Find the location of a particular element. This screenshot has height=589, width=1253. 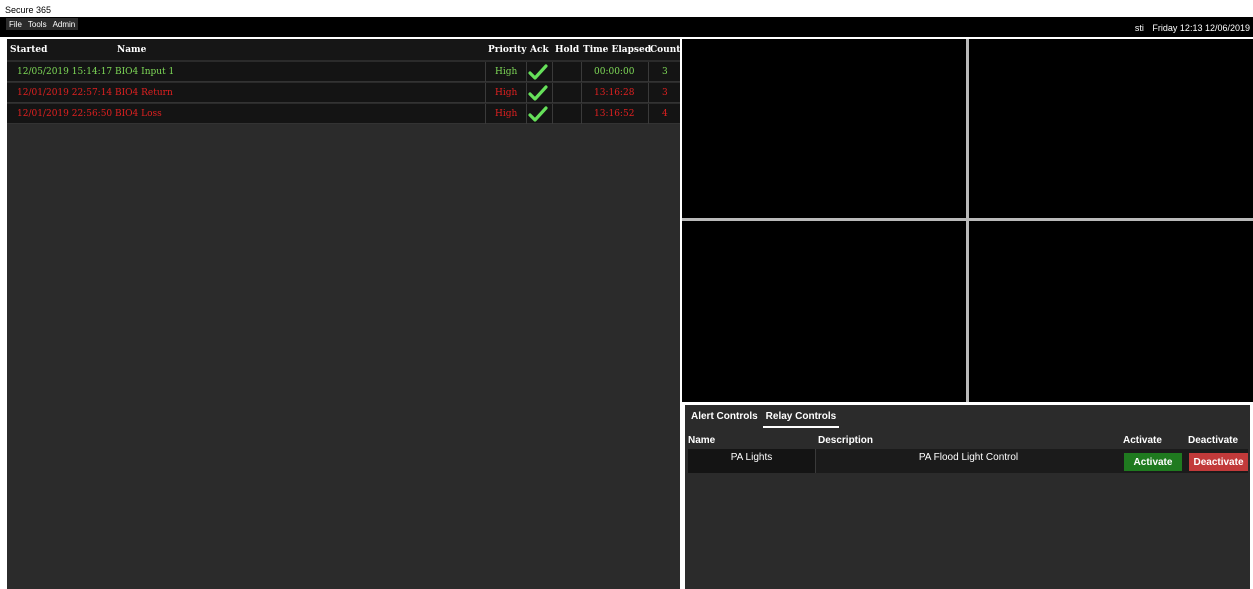

header-name: Name is located at coordinates (131, 50).